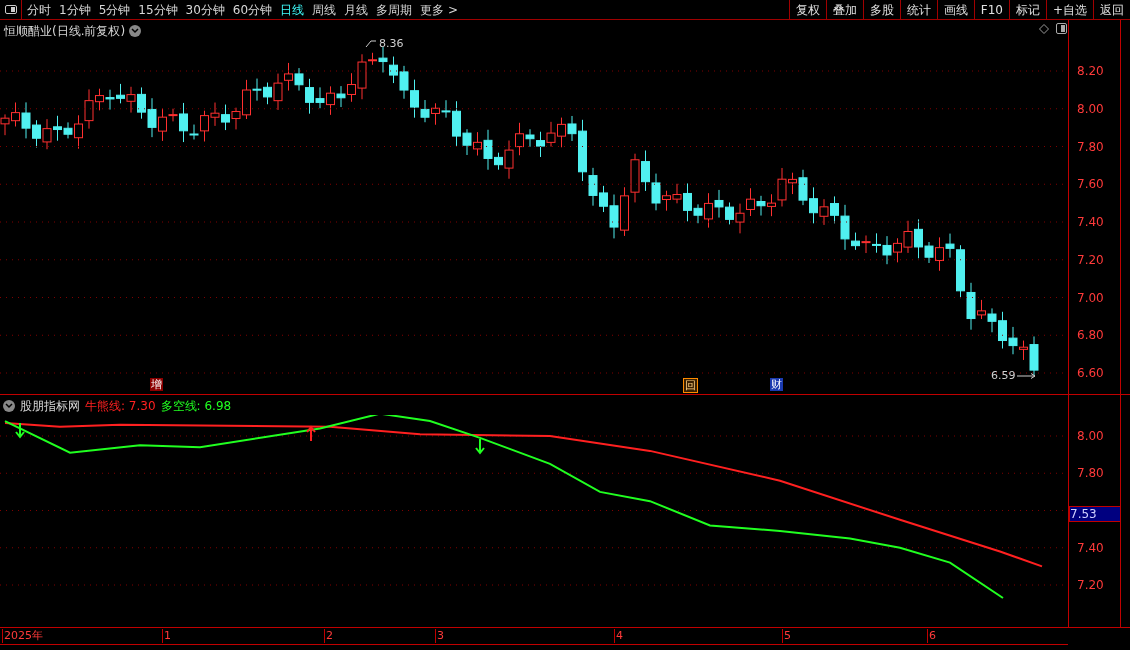 Image resolution: width=1130 pixels, height=650 pixels. Describe the element at coordinates (955, 9) in the screenshot. I see `toolbar-button: 画线` at that location.